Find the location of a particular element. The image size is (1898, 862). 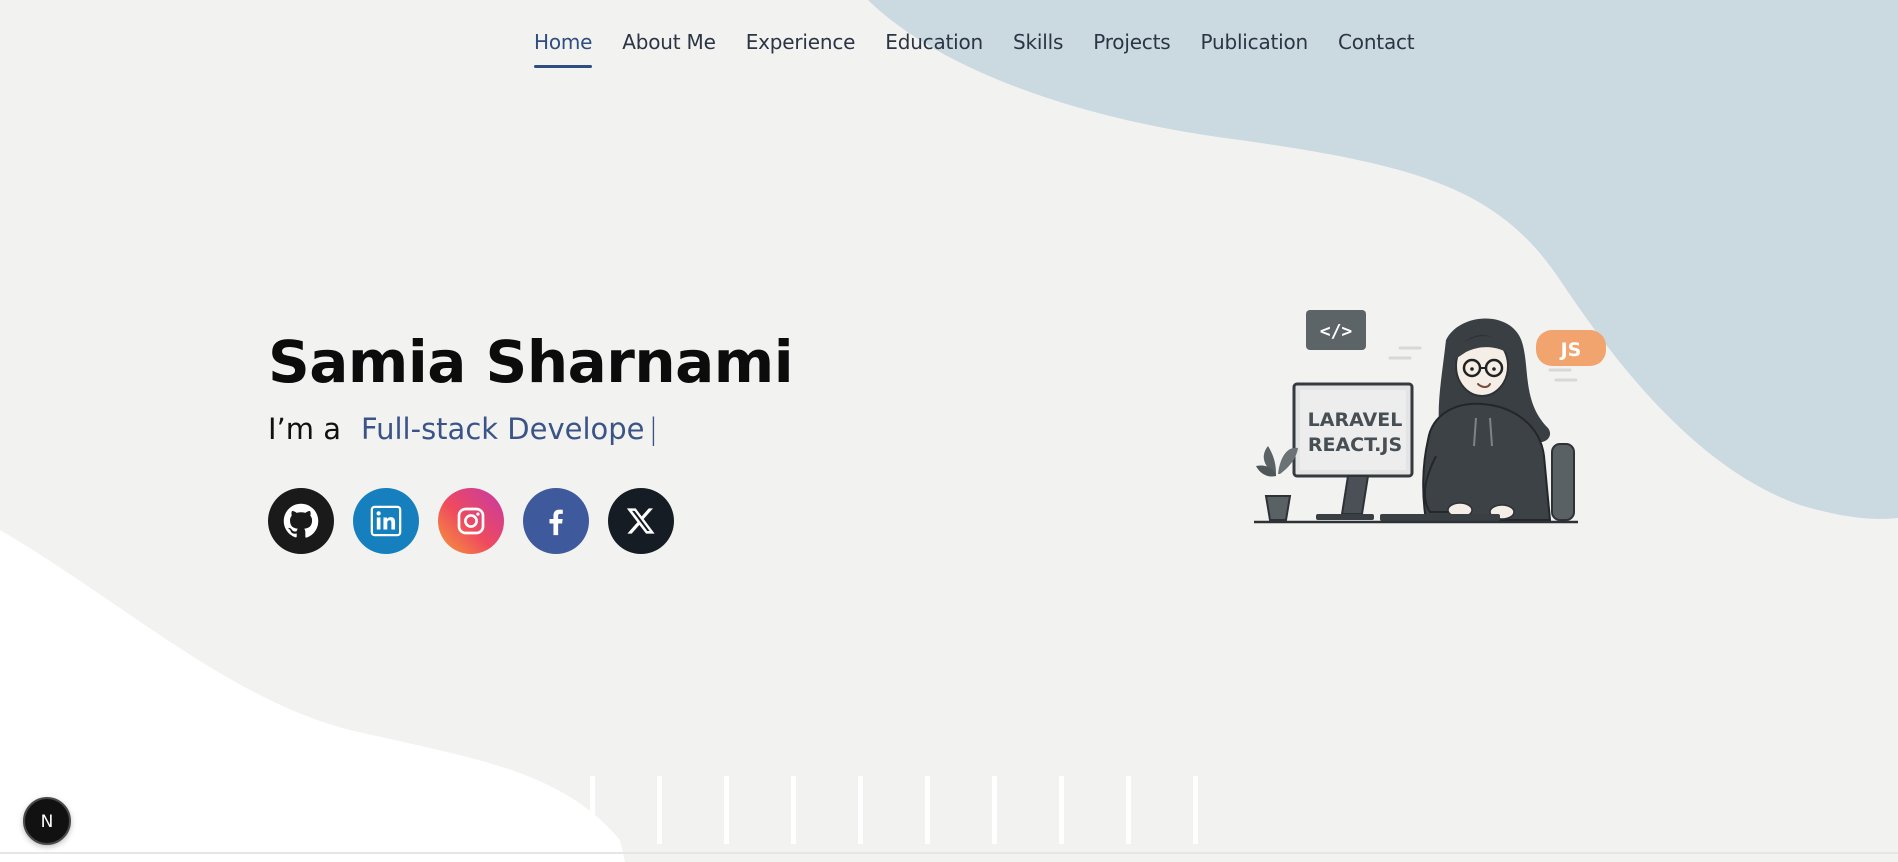

code-tag-badge: </> is located at coordinates (1336, 330).